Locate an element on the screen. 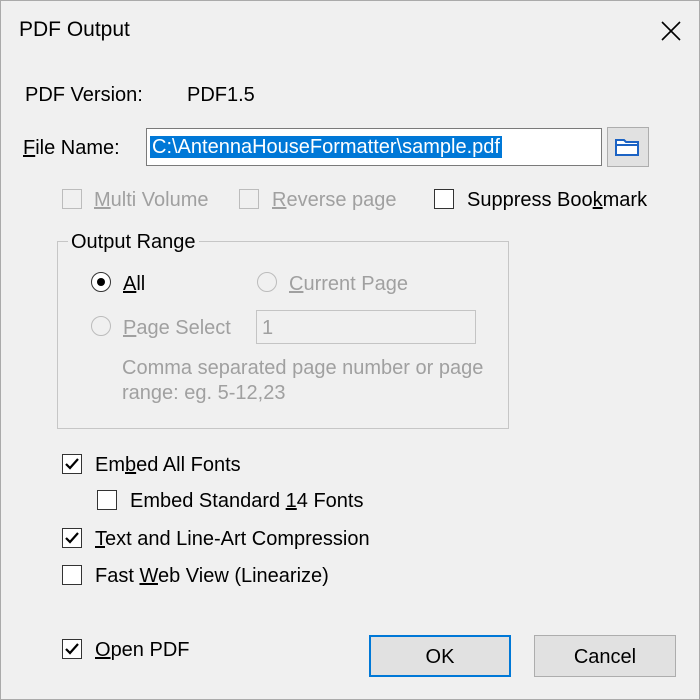 The image size is (700, 700). radio-dot is located at coordinates (101, 282).